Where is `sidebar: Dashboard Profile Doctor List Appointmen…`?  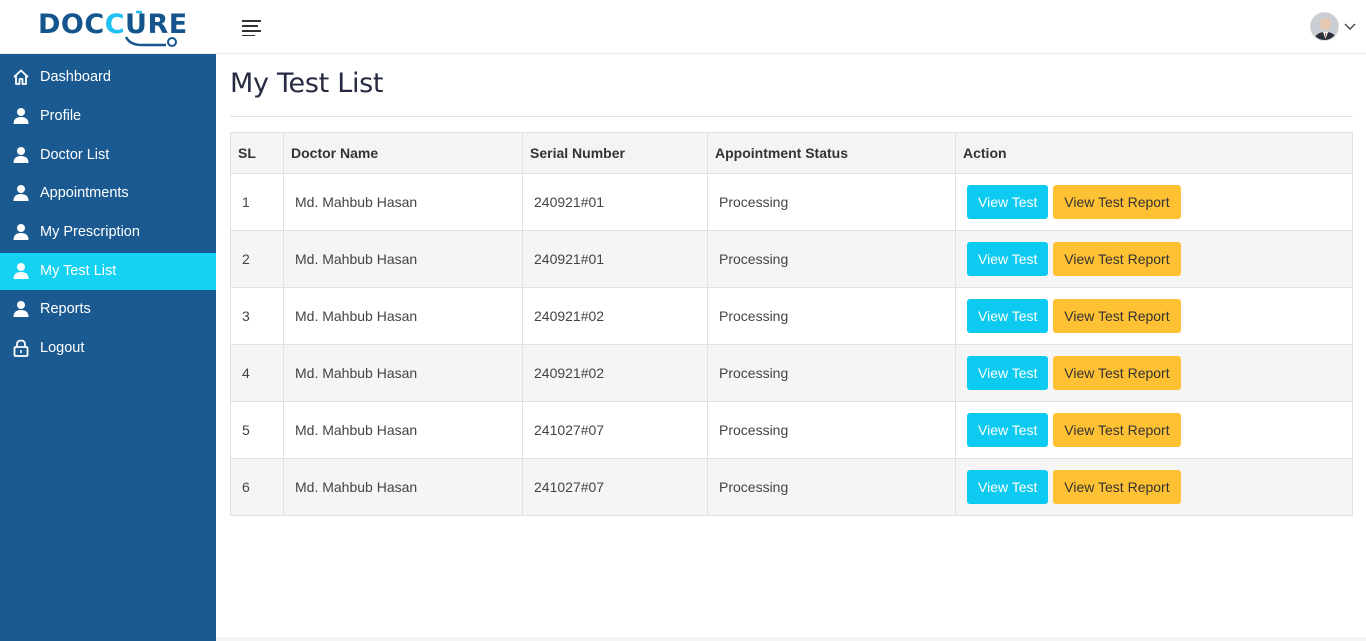
sidebar: Dashboard Profile Doctor List Appointmen… is located at coordinates (108, 347).